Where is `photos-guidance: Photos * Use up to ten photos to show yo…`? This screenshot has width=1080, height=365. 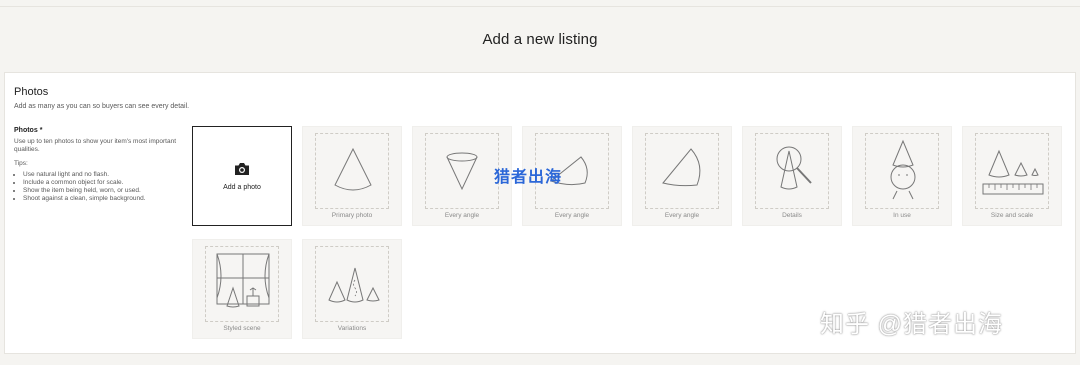
photos-guidance: Photos * Use up to ten photos to show yo… is located at coordinates (99, 165).